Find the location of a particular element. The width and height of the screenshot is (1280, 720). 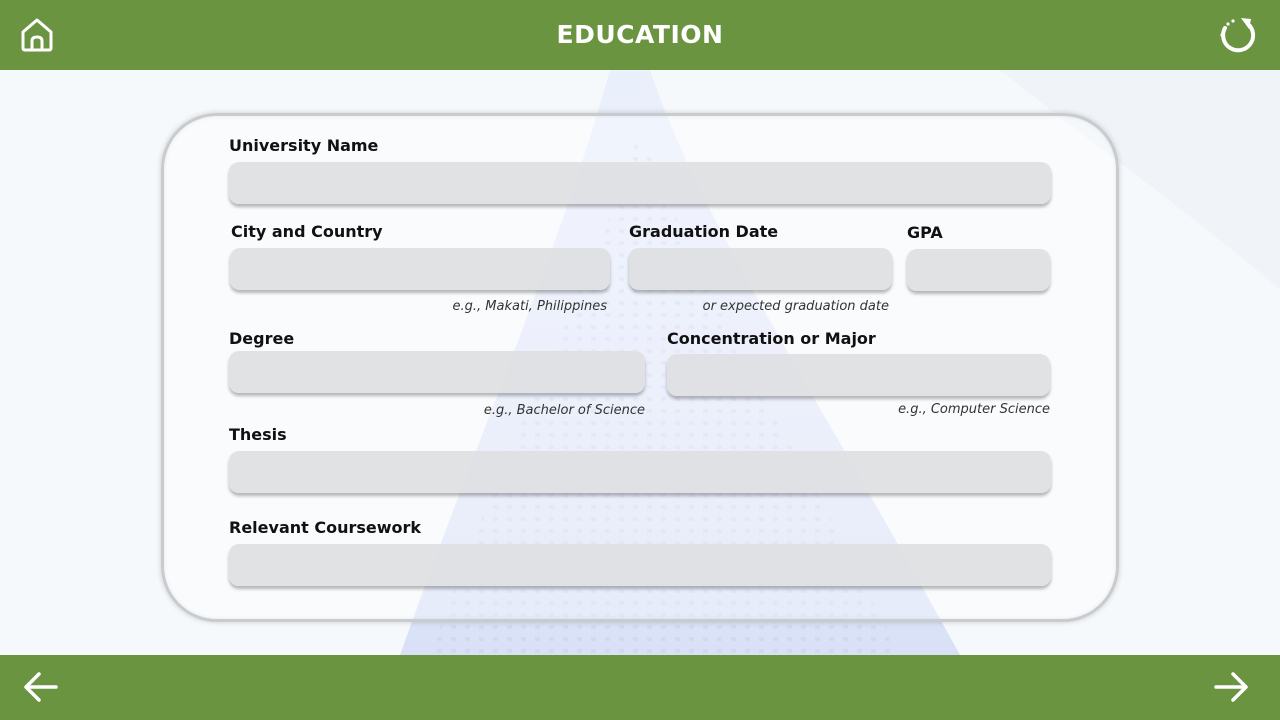

major-label: Concentration or Major is located at coordinates (771, 338).